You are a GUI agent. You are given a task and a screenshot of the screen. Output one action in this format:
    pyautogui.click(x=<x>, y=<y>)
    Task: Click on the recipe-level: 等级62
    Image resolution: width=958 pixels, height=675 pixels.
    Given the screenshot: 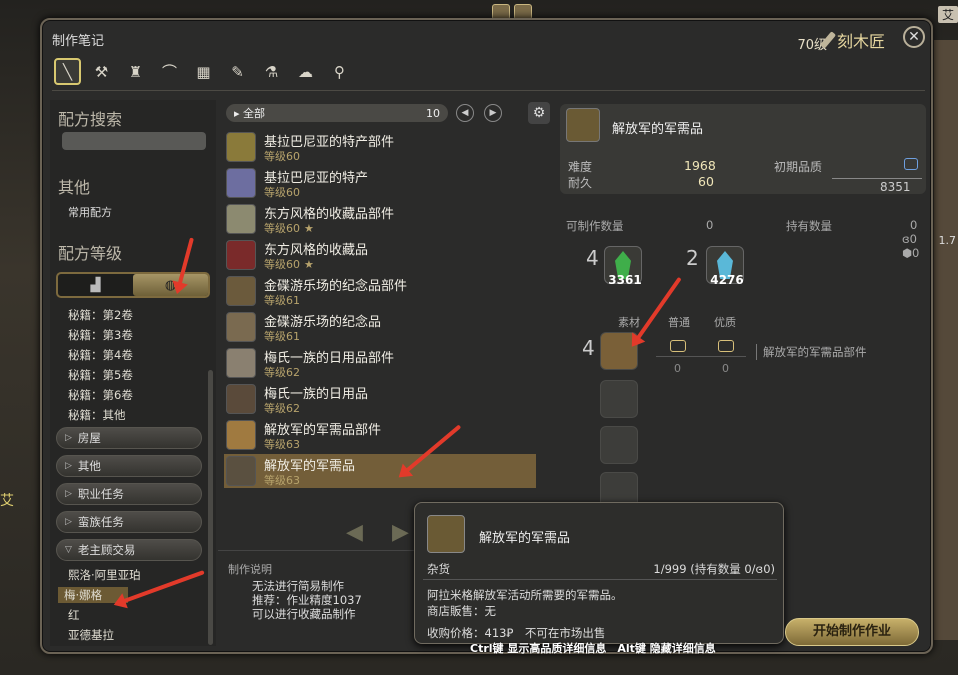 What is the action you would take?
    pyautogui.click(x=282, y=372)
    